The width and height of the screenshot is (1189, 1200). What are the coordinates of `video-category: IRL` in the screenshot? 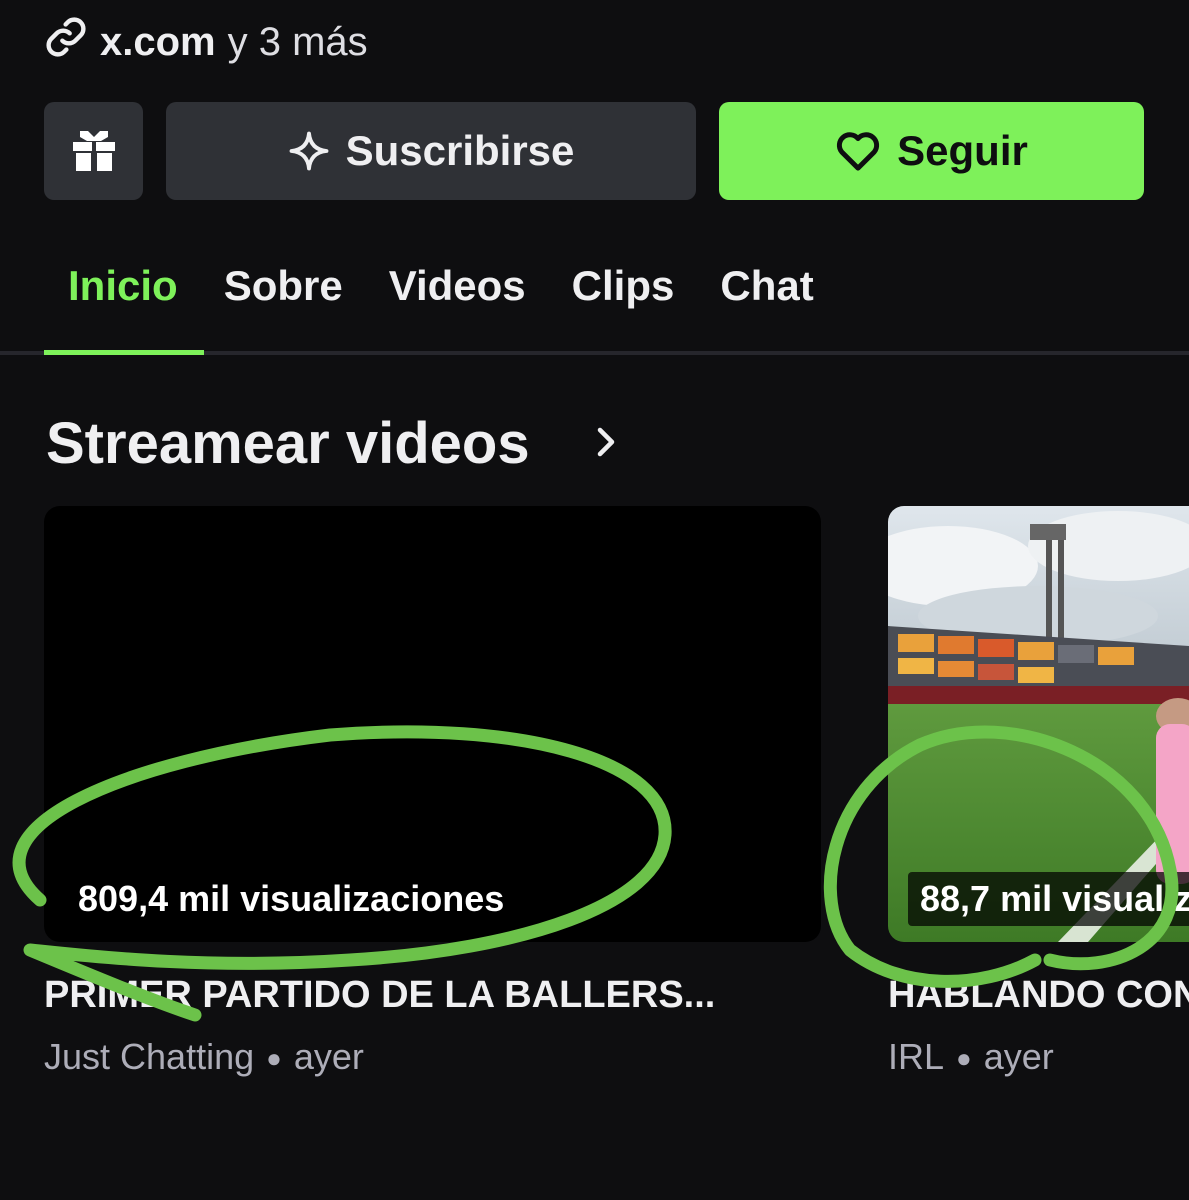 It's located at (916, 1058).